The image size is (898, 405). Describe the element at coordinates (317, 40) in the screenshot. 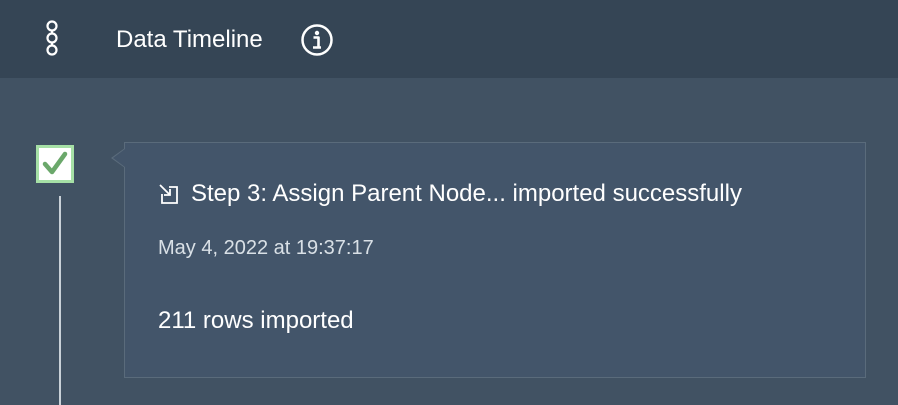

I see `info-icon` at that location.